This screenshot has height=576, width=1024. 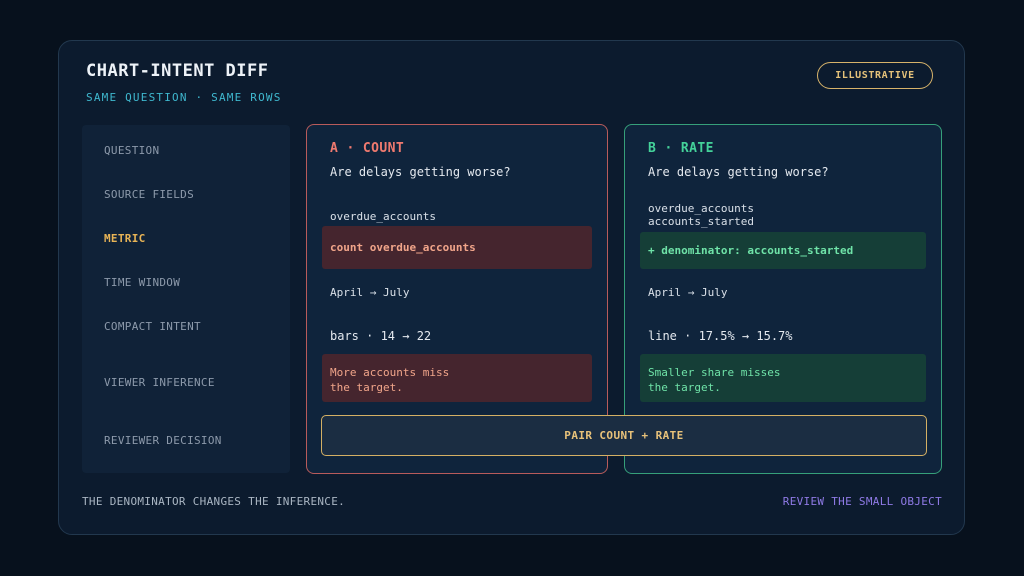 I want to click on row-label-time-window: TIME WINDOW, so click(x=142, y=282).